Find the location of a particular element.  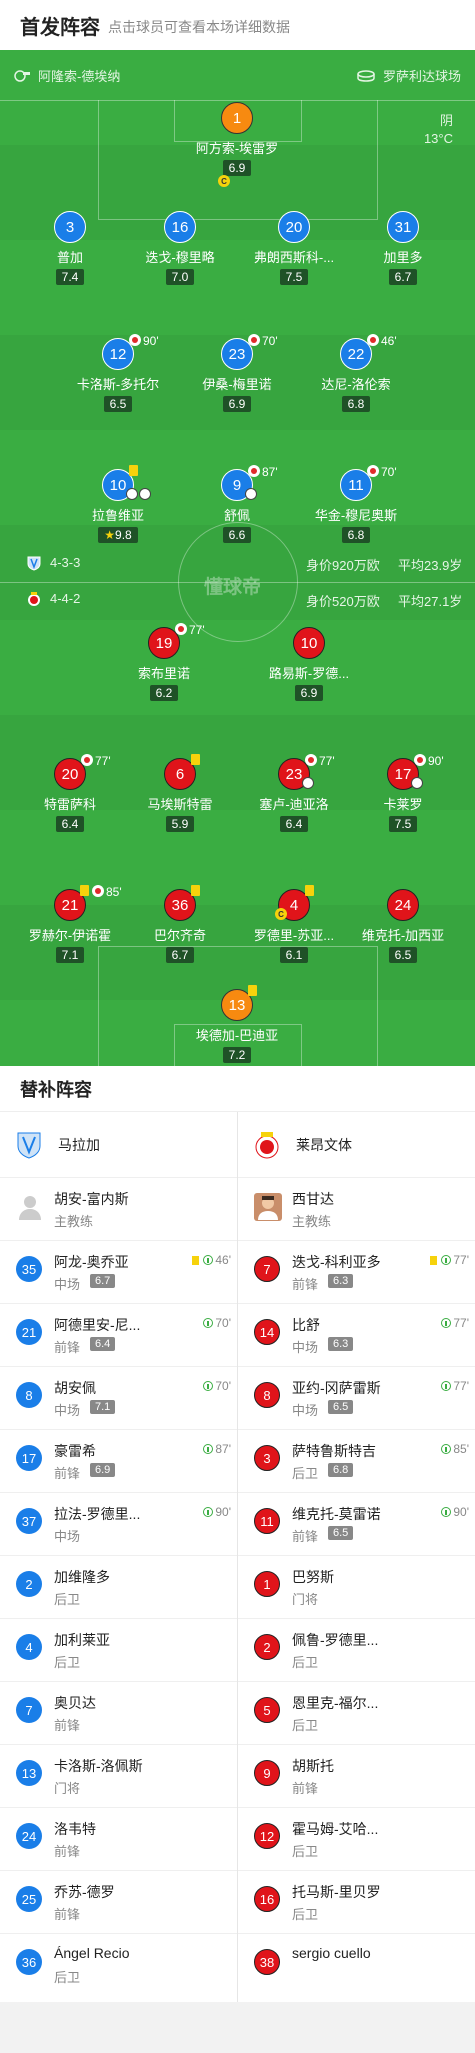

away-player-2: 10 路易斯-罗德... 6.9 is located at coordinates (309, 664).